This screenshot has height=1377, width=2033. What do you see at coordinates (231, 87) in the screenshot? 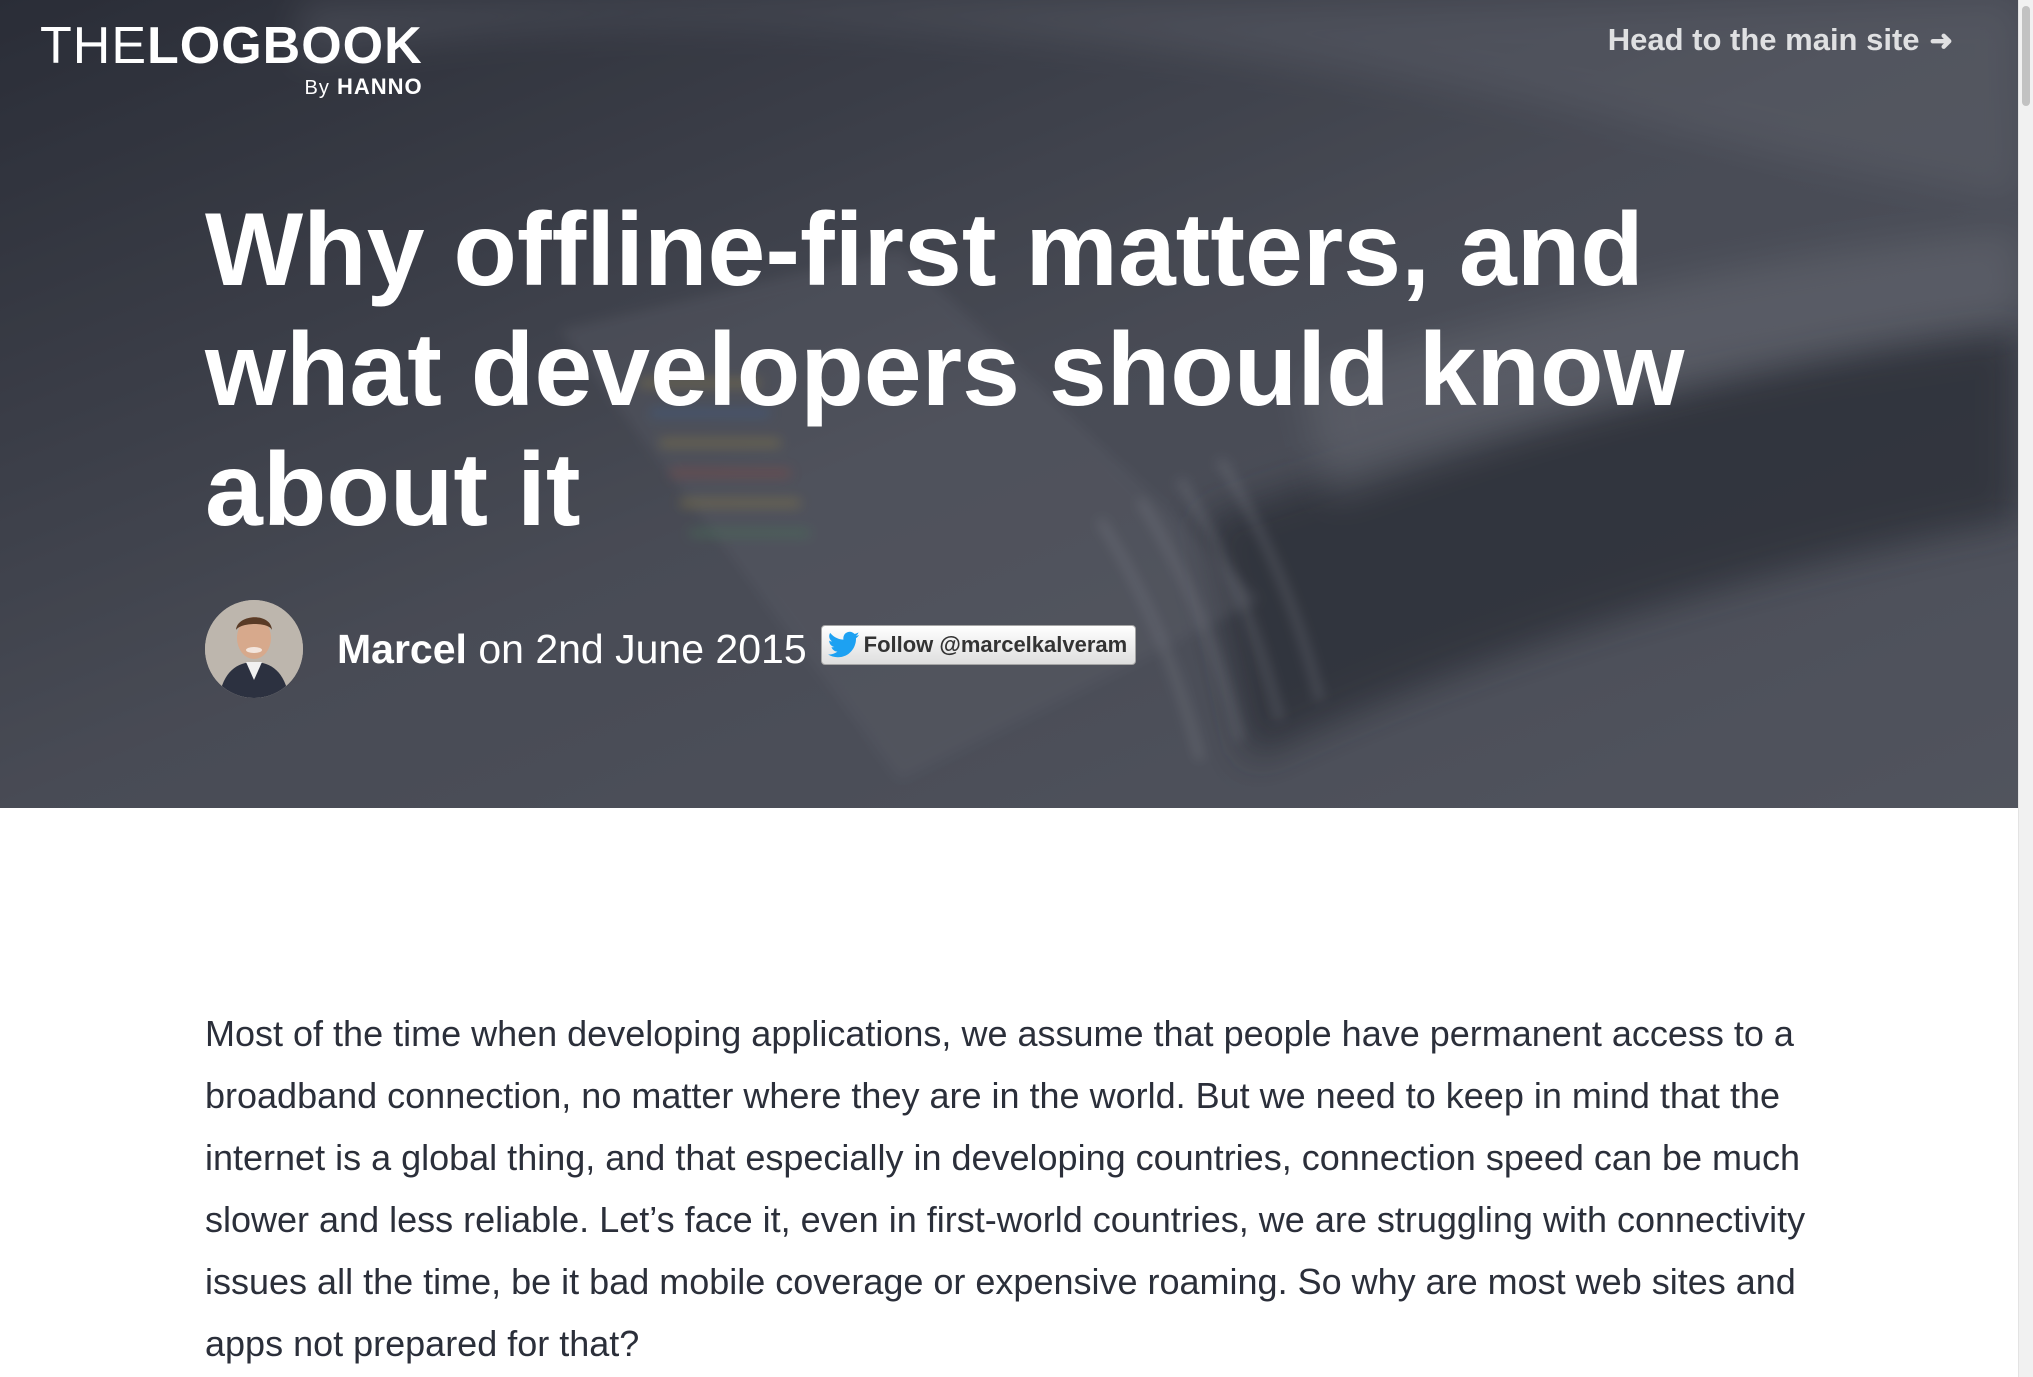
I see `logo-byline: By HANNO` at bounding box center [231, 87].